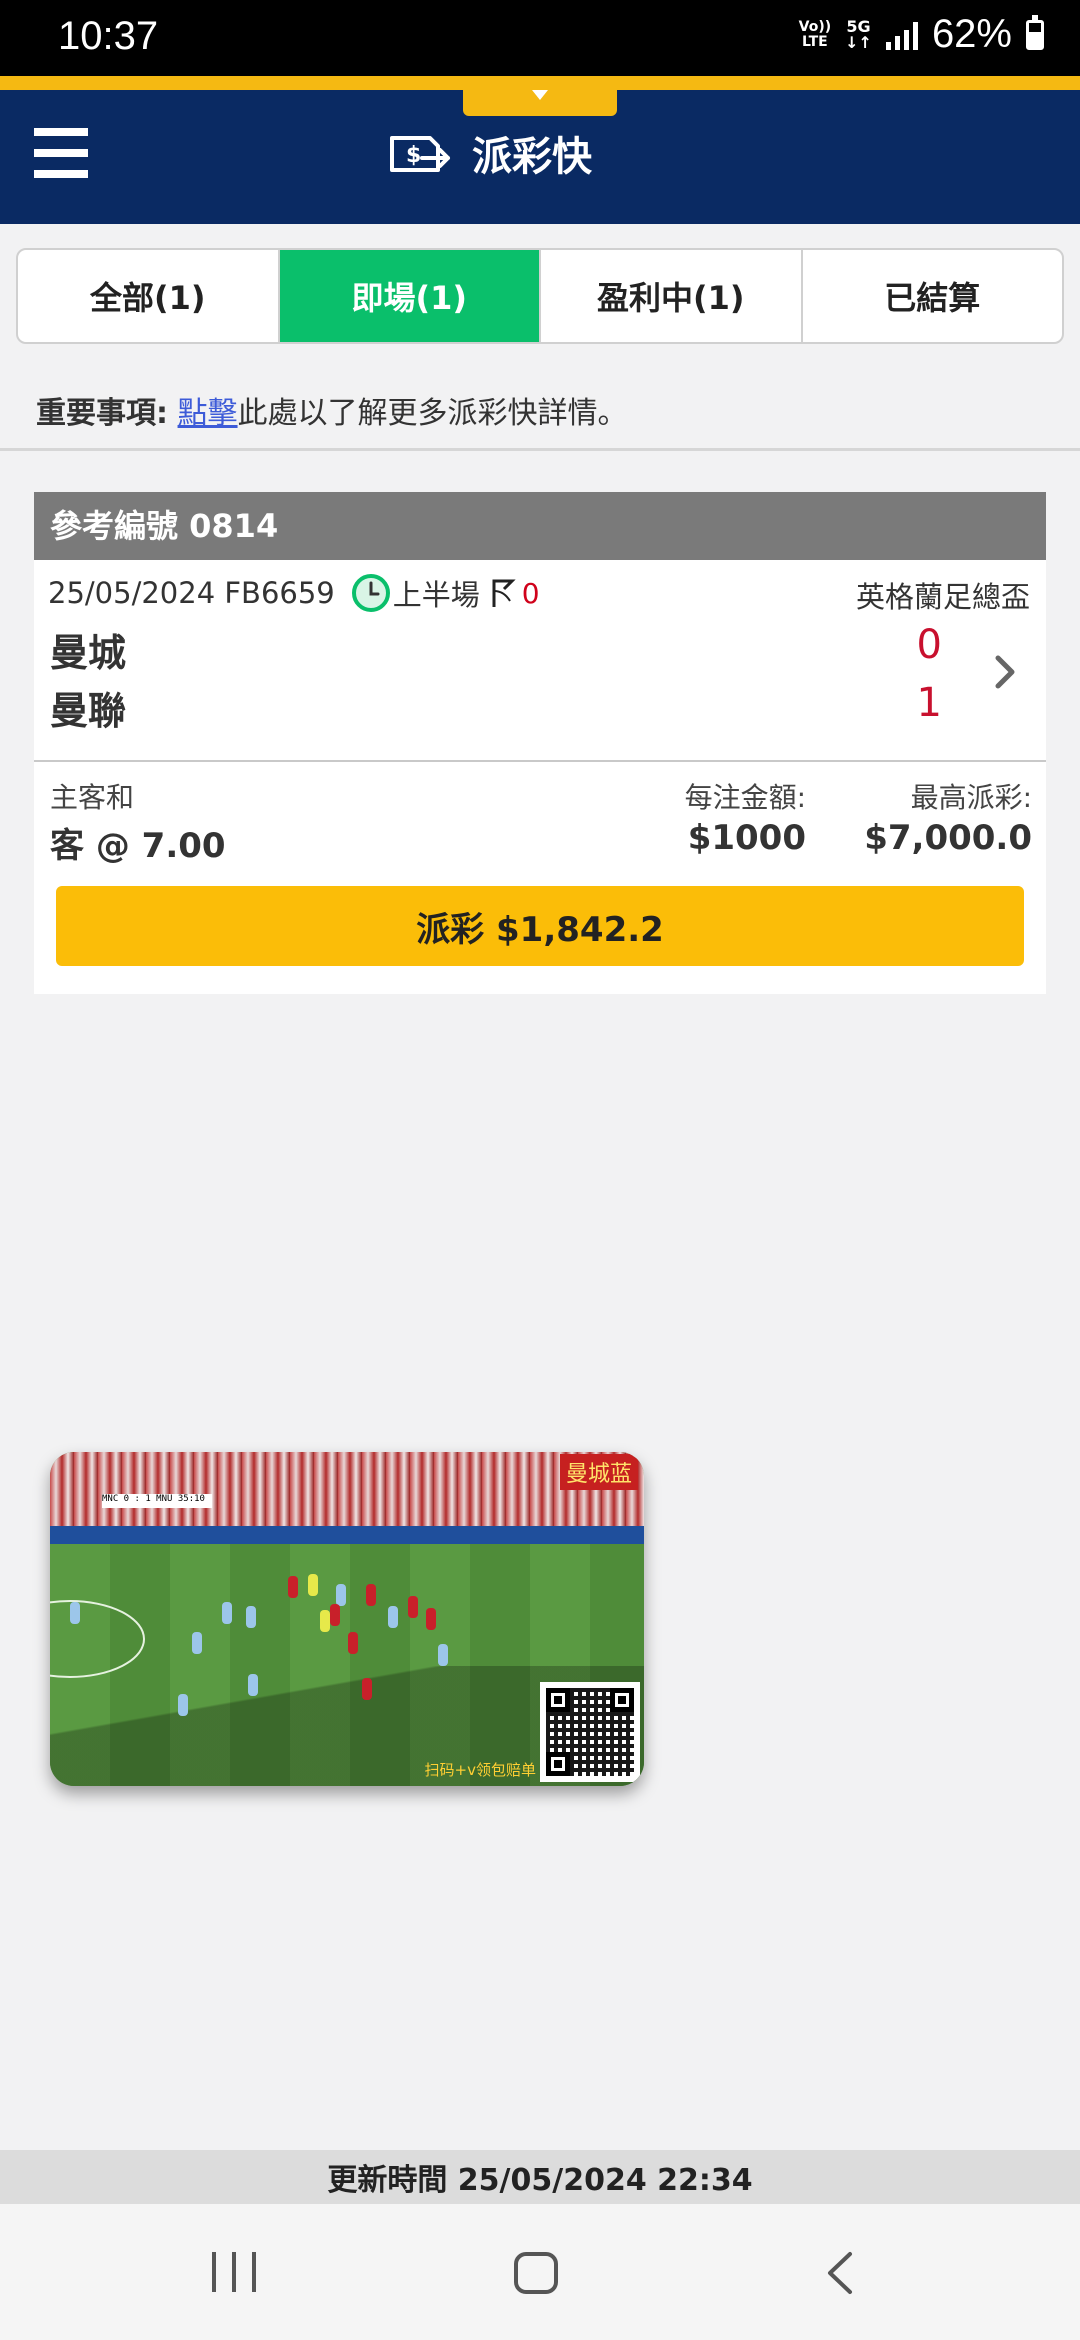 The width and height of the screenshot is (1080, 2340). What do you see at coordinates (540, 761) in the screenshot?
I see `card-divider` at bounding box center [540, 761].